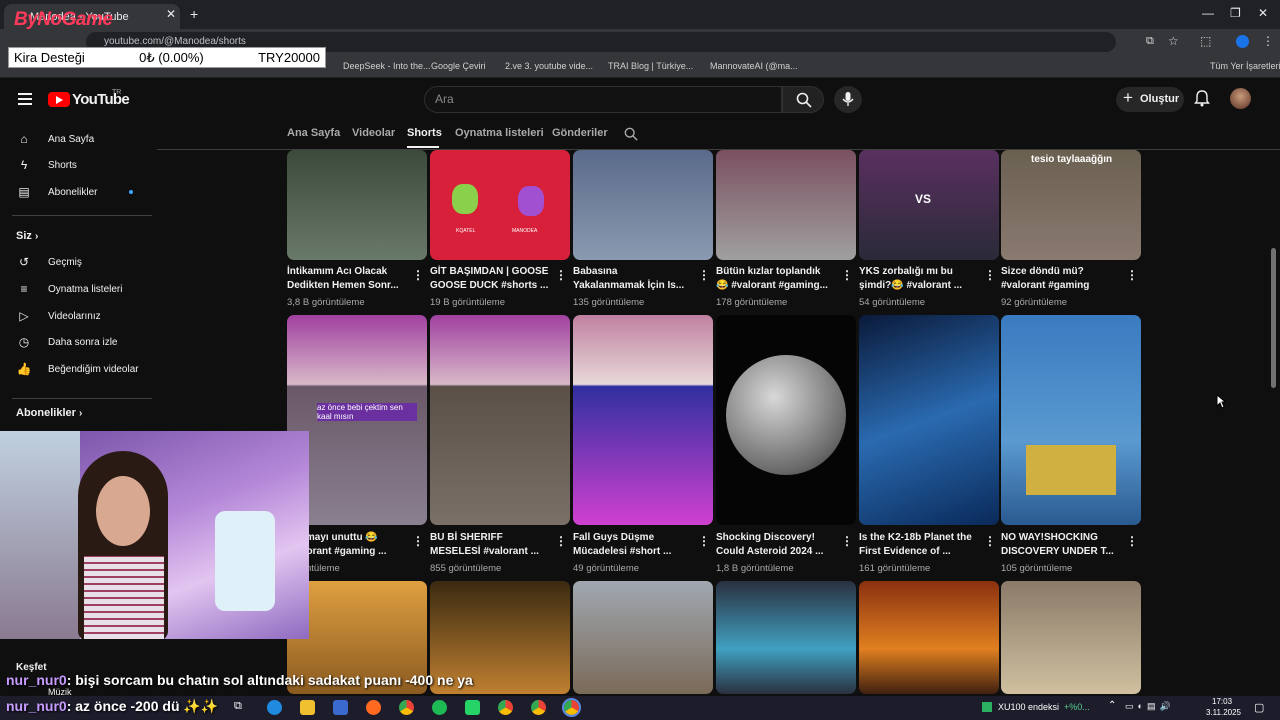 The width and height of the screenshot is (1280, 720). I want to click on tab-playlists: Oynatma listeleri, so click(499, 133).